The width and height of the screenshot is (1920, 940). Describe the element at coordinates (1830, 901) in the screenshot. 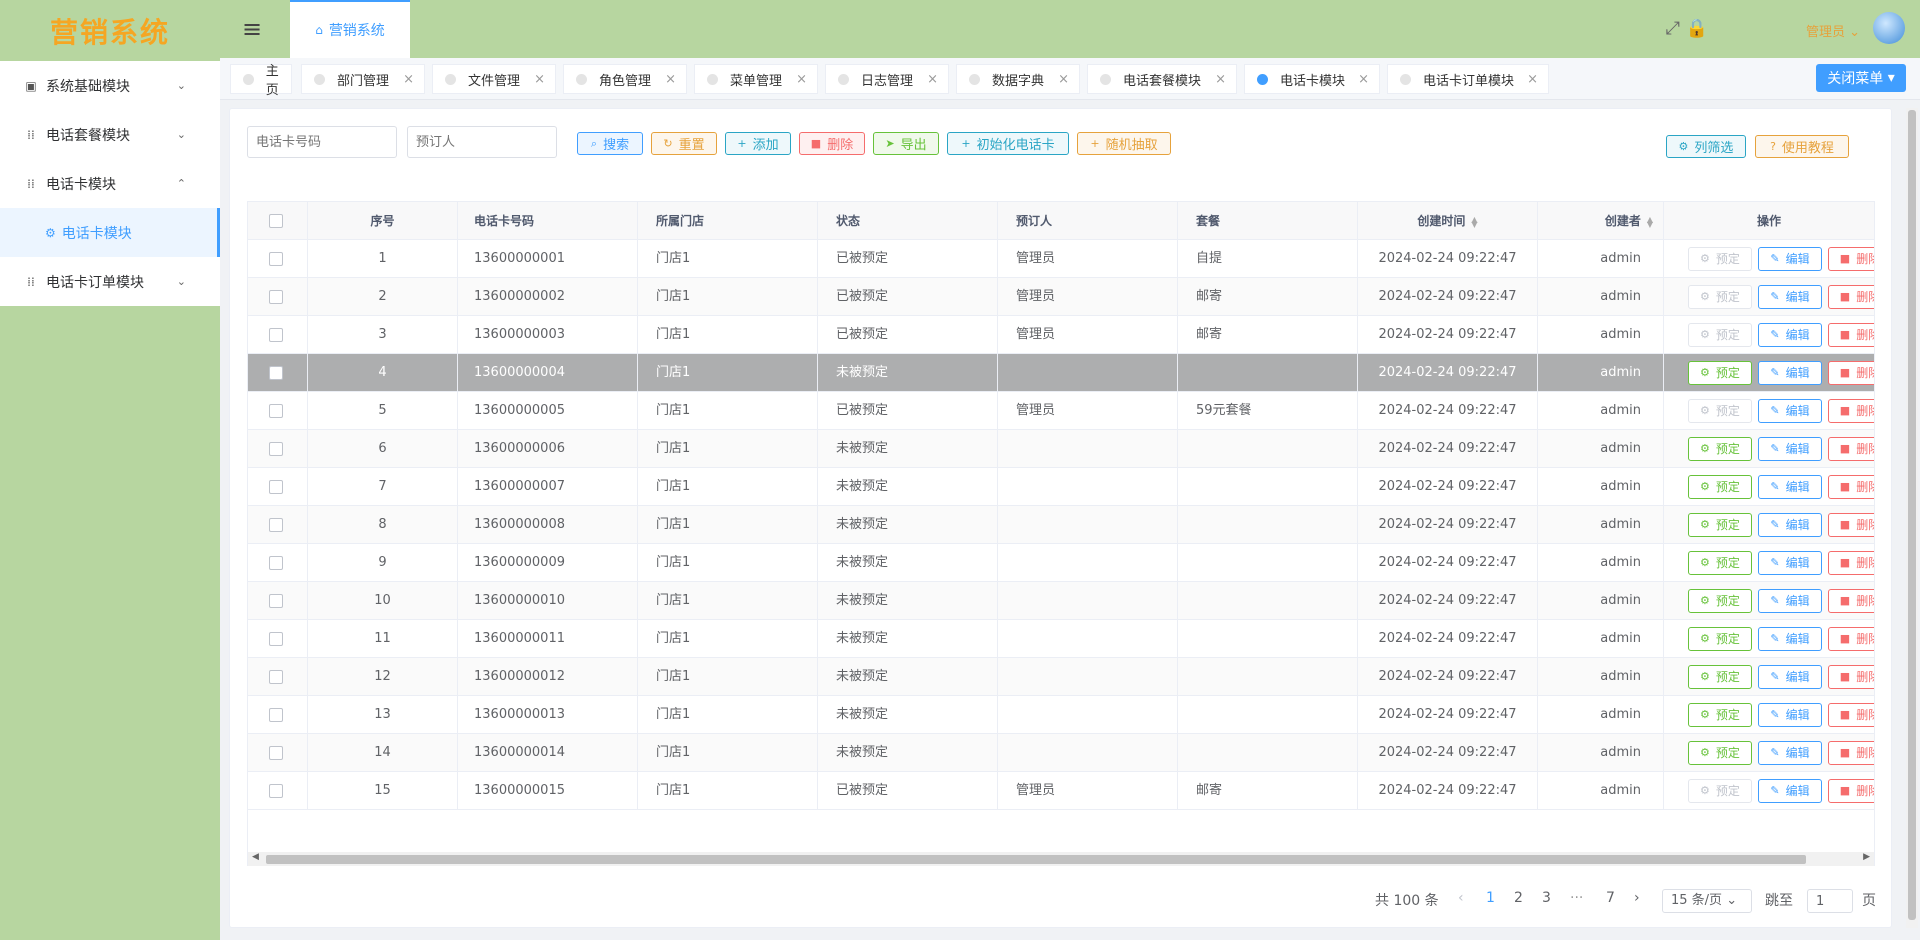

I see `goto-page-input` at that location.